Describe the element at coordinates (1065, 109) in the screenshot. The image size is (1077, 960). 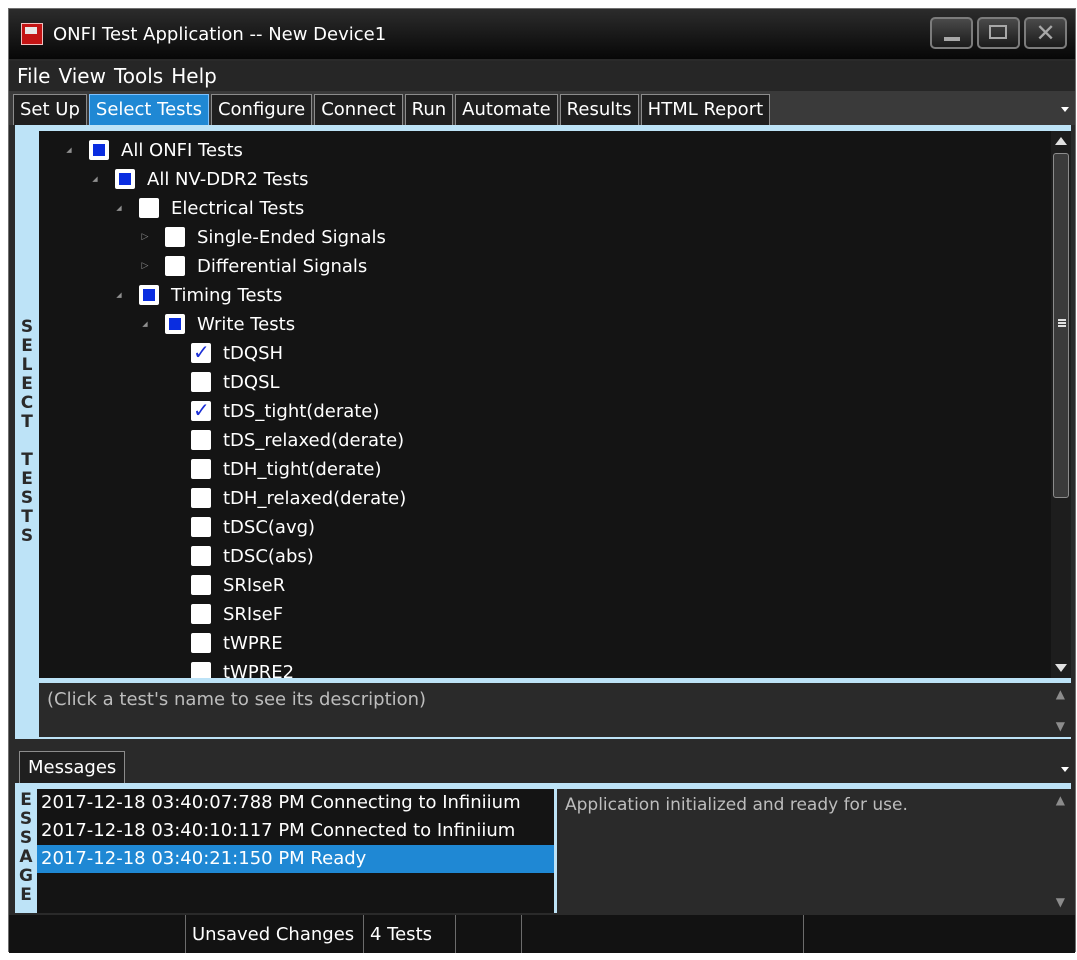
I see `tab-overflow-icon` at that location.